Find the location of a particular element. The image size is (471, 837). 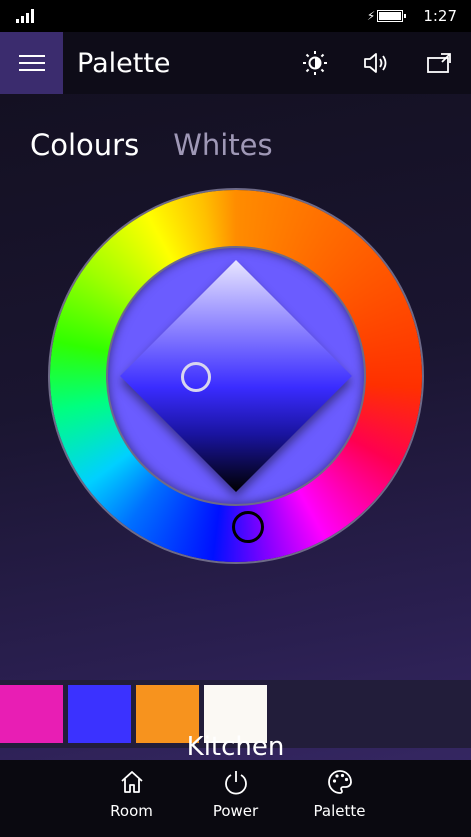

saturation-brightness-picker is located at coordinates (236, 376).